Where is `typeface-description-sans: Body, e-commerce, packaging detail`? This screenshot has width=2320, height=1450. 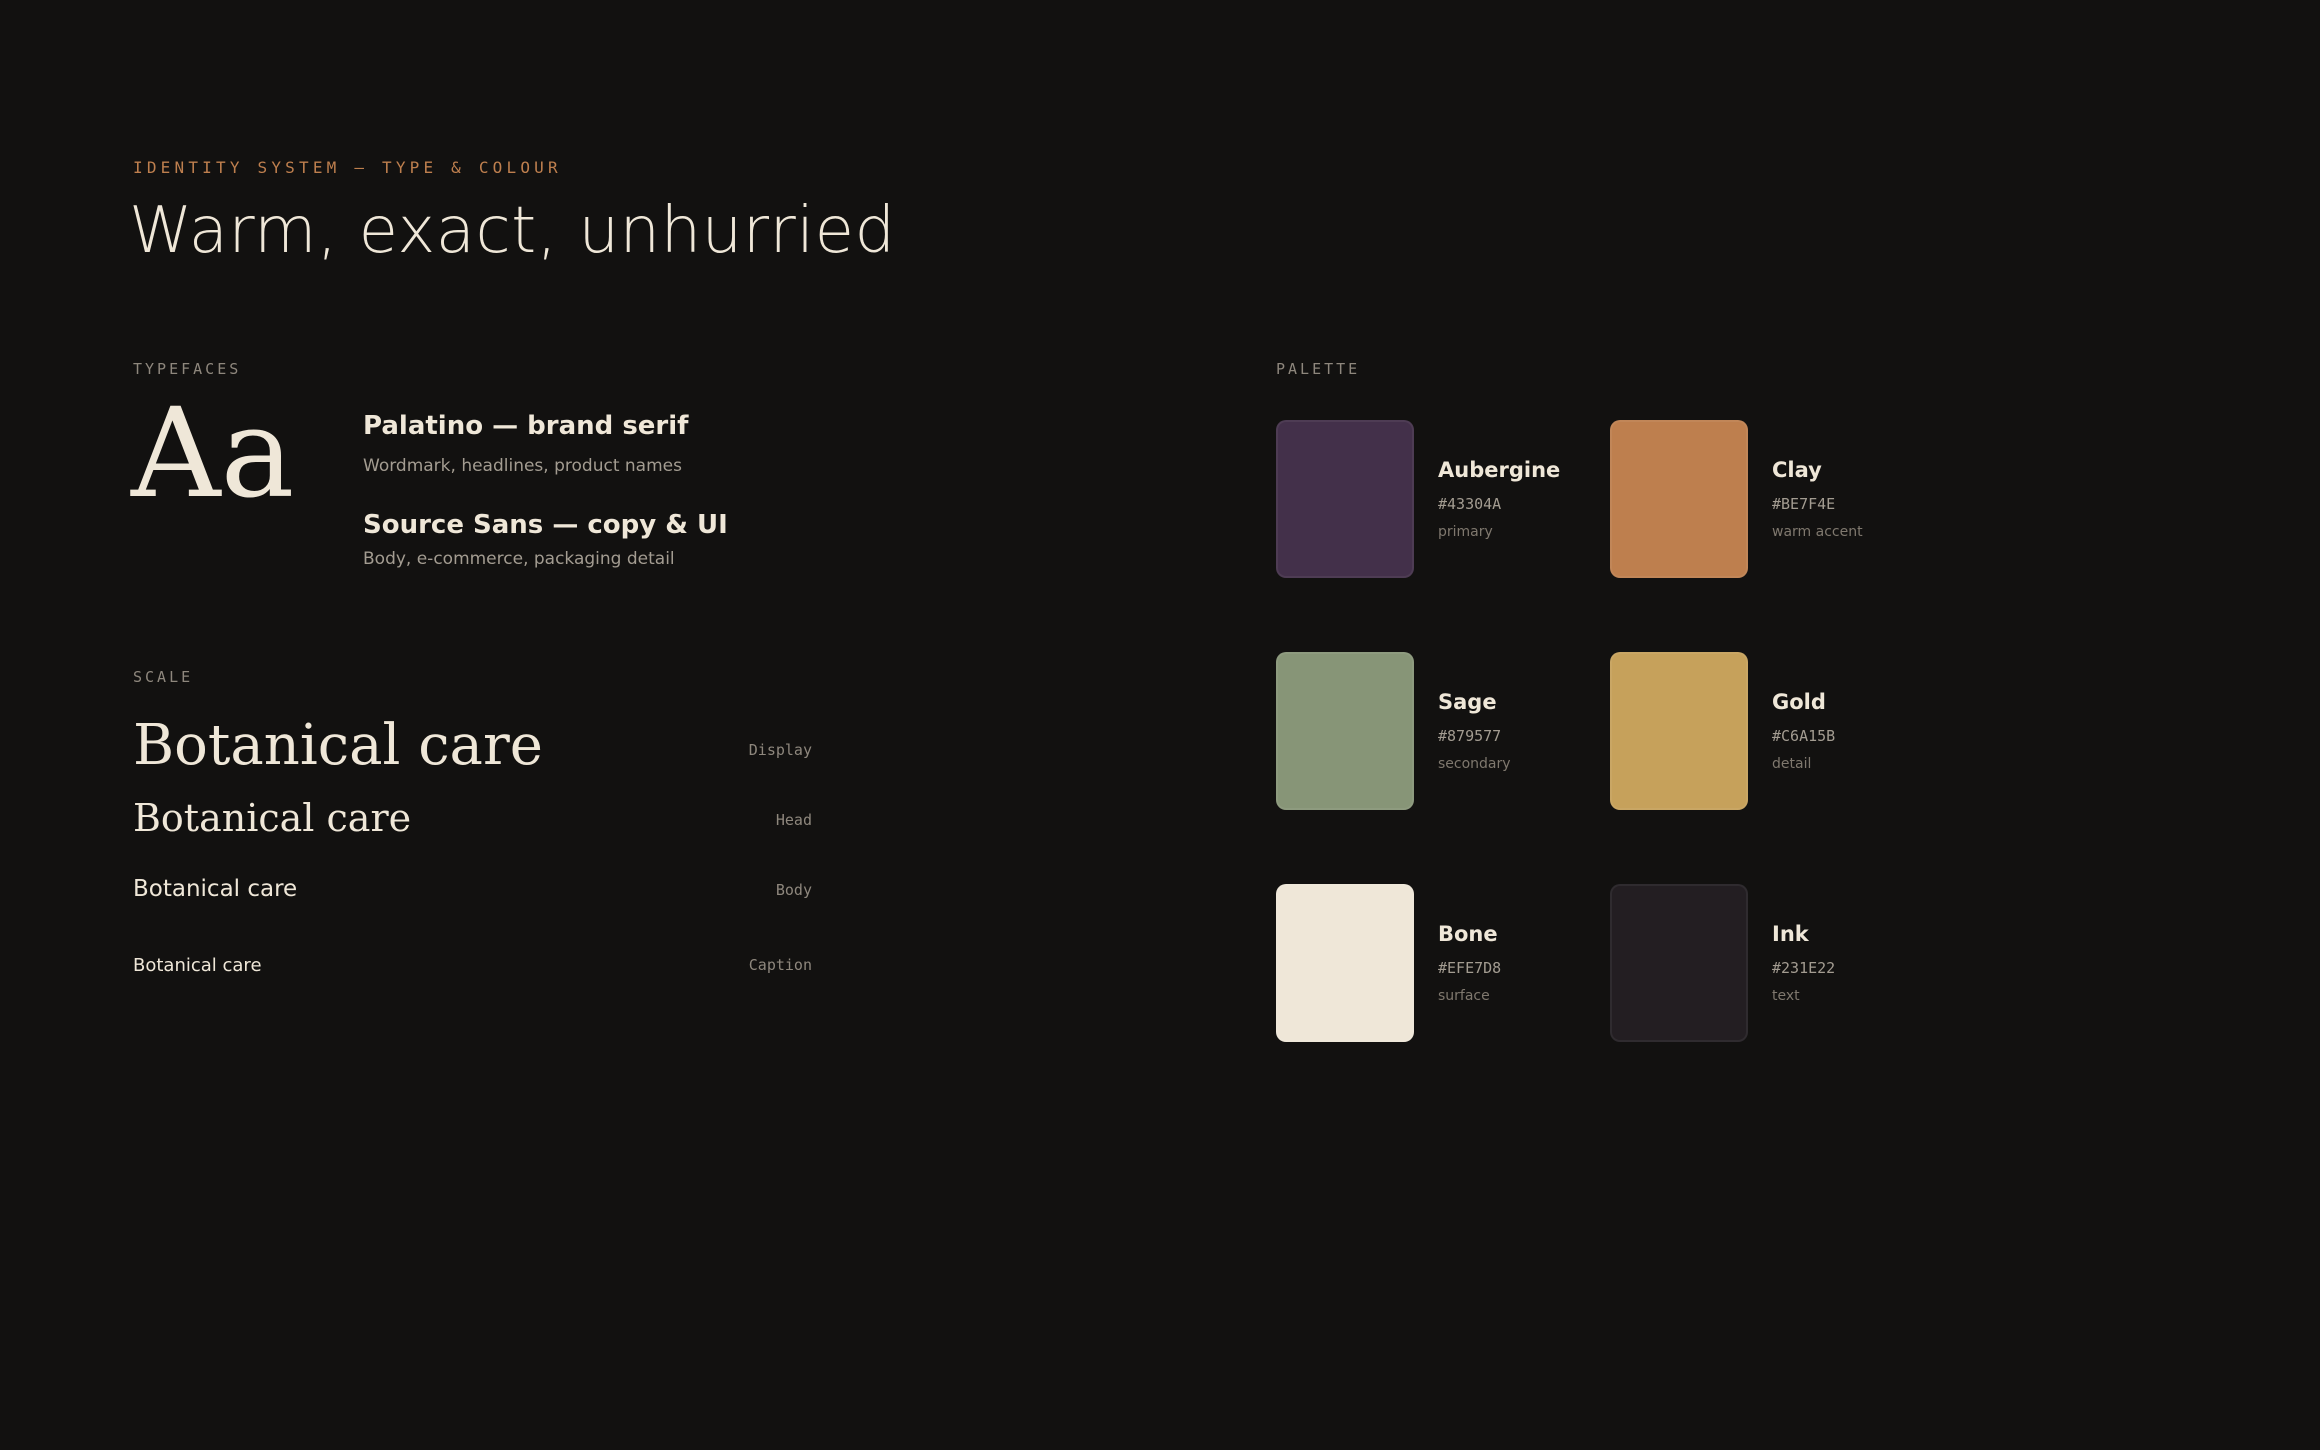
typeface-description-sans: Body, e-commerce, packaging detail is located at coordinates (519, 559).